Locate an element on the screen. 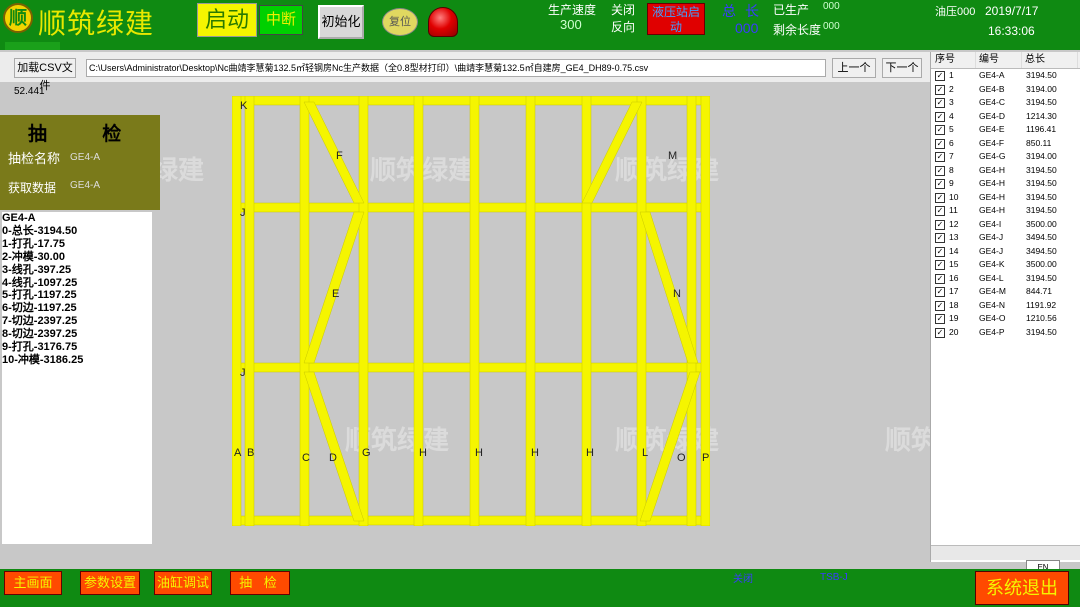 This screenshot has height=607, width=1080. table-row: ✓ 4 GE4-D 1214.30 is located at coordinates (1005, 117).